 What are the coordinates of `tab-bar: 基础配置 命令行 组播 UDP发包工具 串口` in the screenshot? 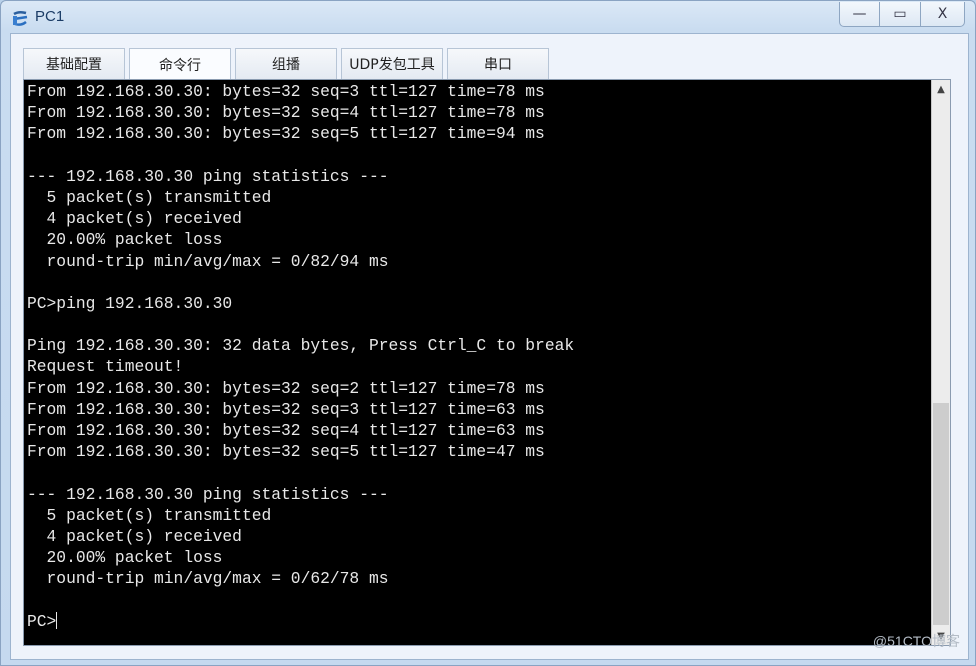 It's located at (286, 64).